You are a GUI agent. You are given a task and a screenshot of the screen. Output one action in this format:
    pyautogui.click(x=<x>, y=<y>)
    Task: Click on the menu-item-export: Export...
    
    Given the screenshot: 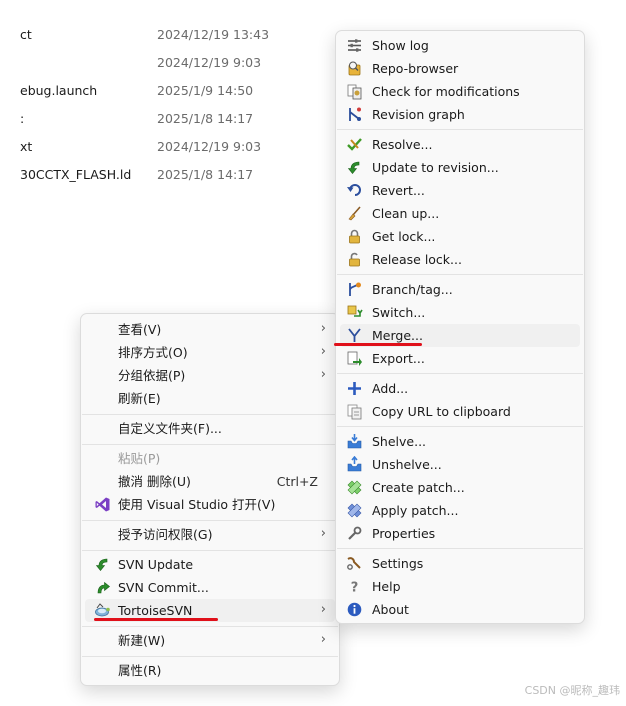 What is the action you would take?
    pyautogui.click(x=460, y=358)
    